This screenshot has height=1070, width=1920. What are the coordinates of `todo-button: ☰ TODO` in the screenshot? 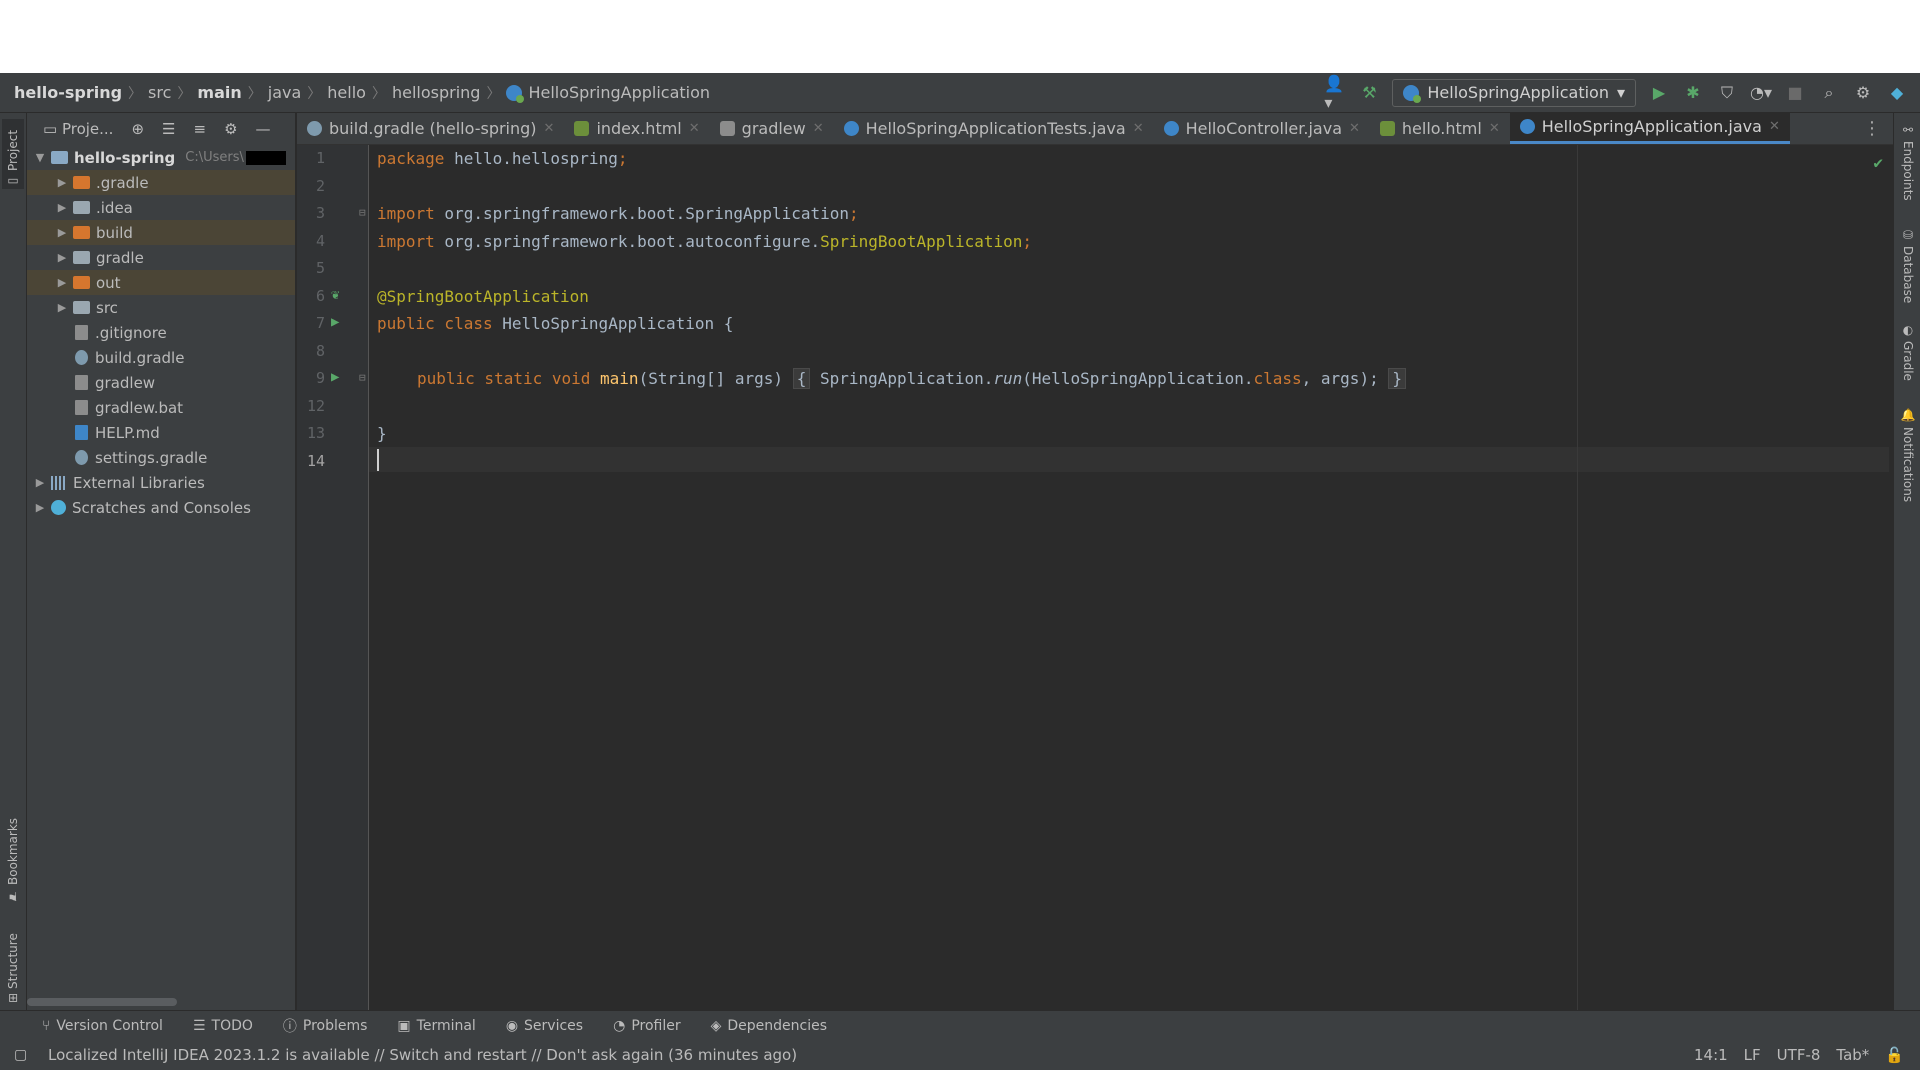 It's located at (223, 1026).